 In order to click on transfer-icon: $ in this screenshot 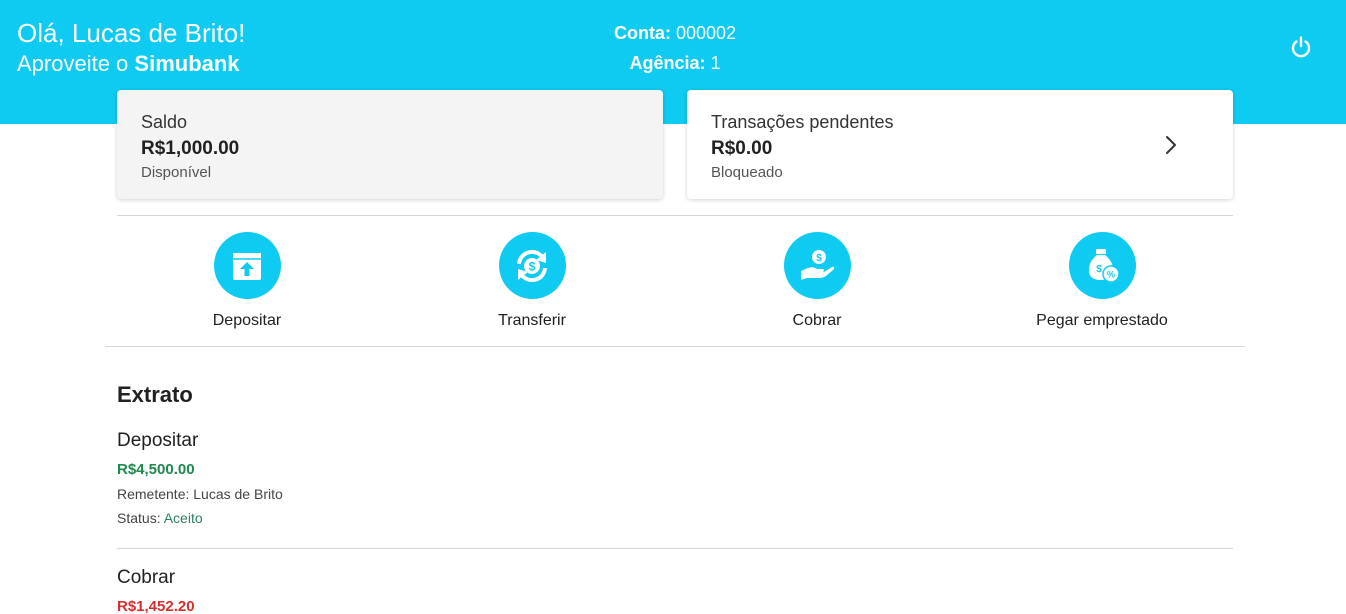, I will do `click(532, 265)`.